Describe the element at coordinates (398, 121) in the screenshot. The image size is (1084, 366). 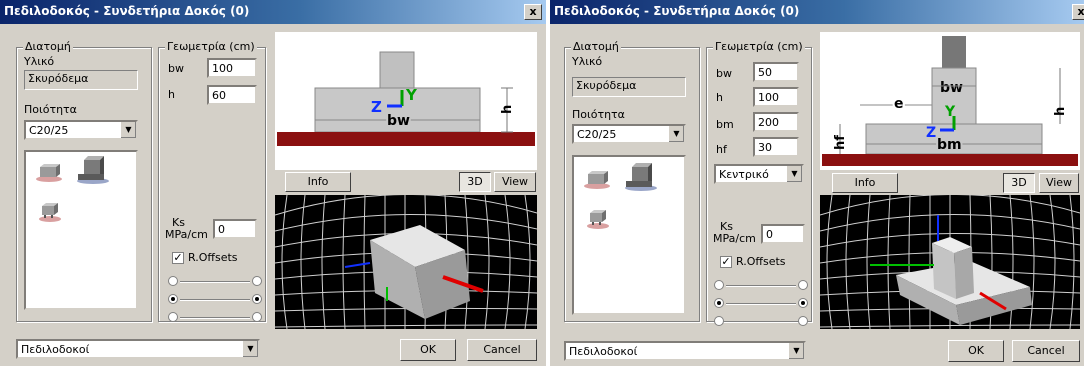
I see `bw-dim-label: bw` at that location.